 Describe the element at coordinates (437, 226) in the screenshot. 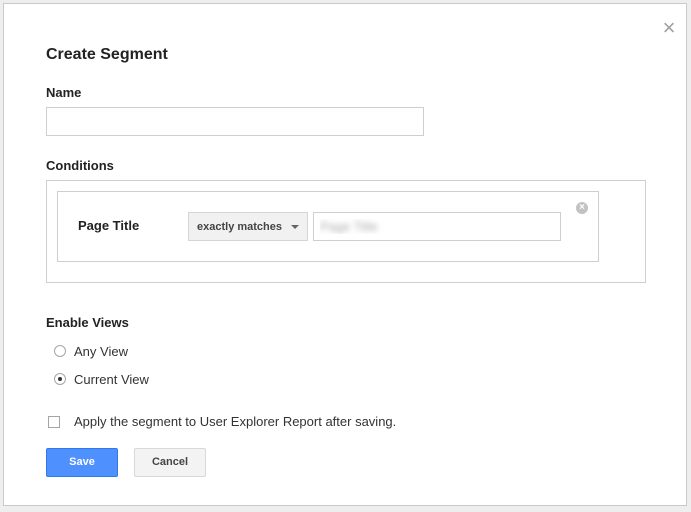

I see `condition-value-input` at that location.